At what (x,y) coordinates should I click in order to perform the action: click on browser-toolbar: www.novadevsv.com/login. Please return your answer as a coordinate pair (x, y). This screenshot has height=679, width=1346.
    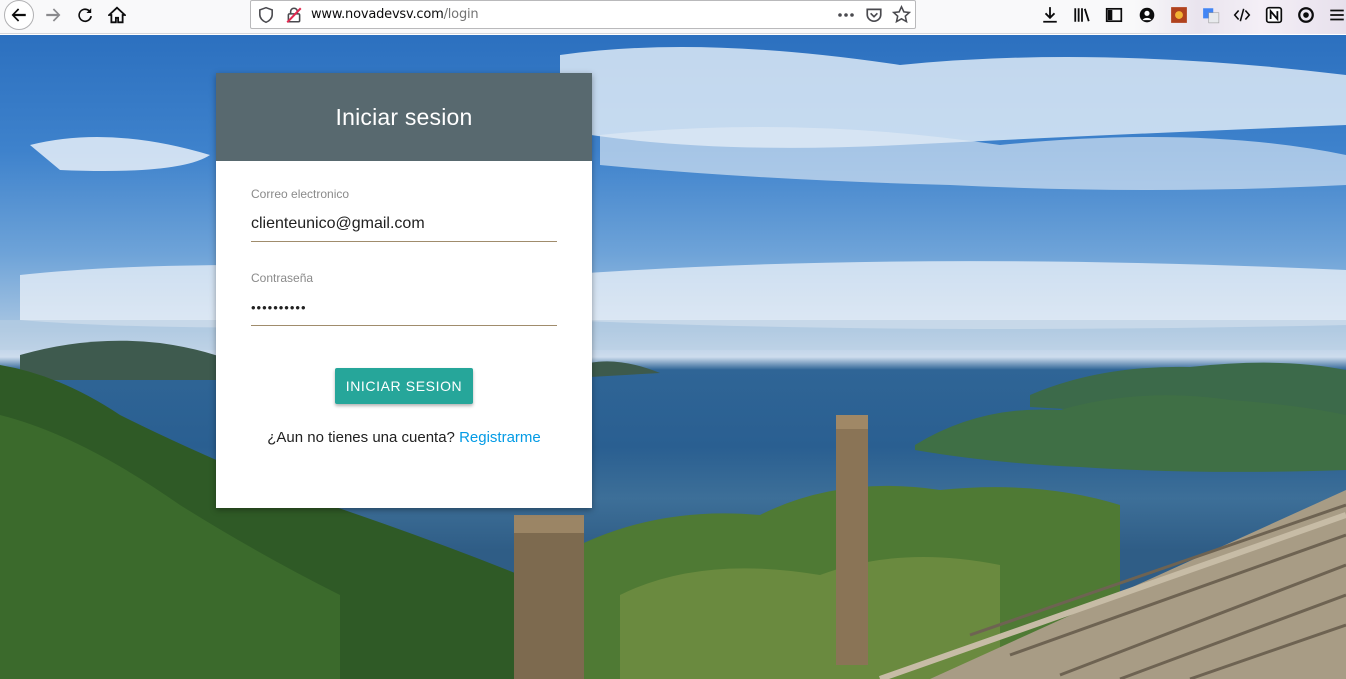
    Looking at the image, I should click on (673, 17).